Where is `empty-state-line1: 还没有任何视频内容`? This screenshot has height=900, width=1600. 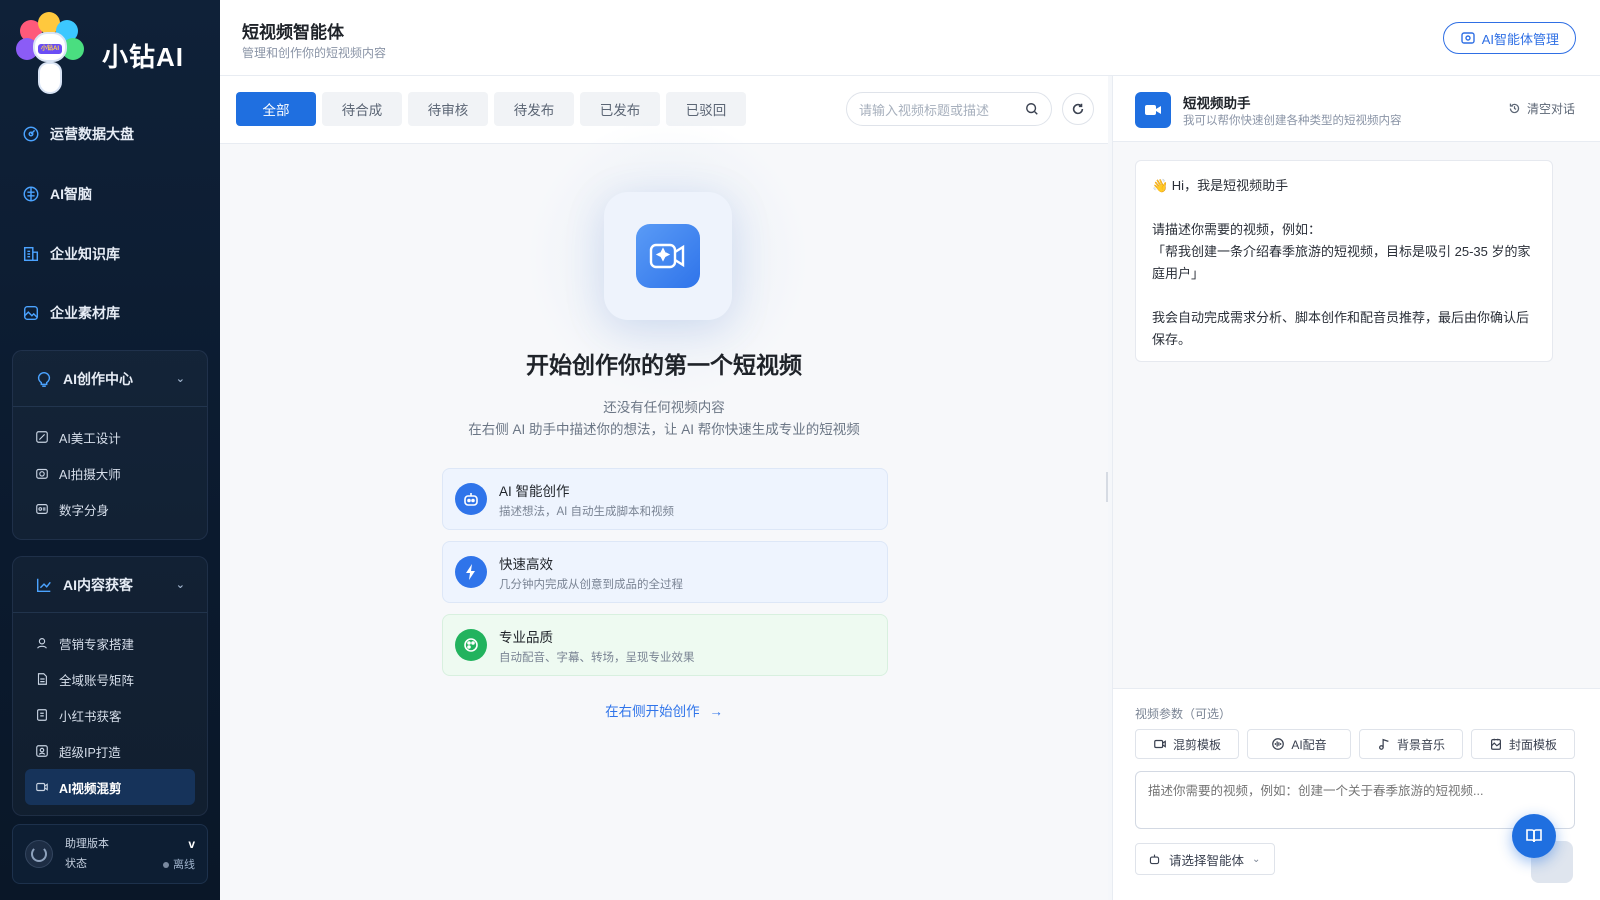 empty-state-line1: 还没有任何视频内容 is located at coordinates (664, 407).